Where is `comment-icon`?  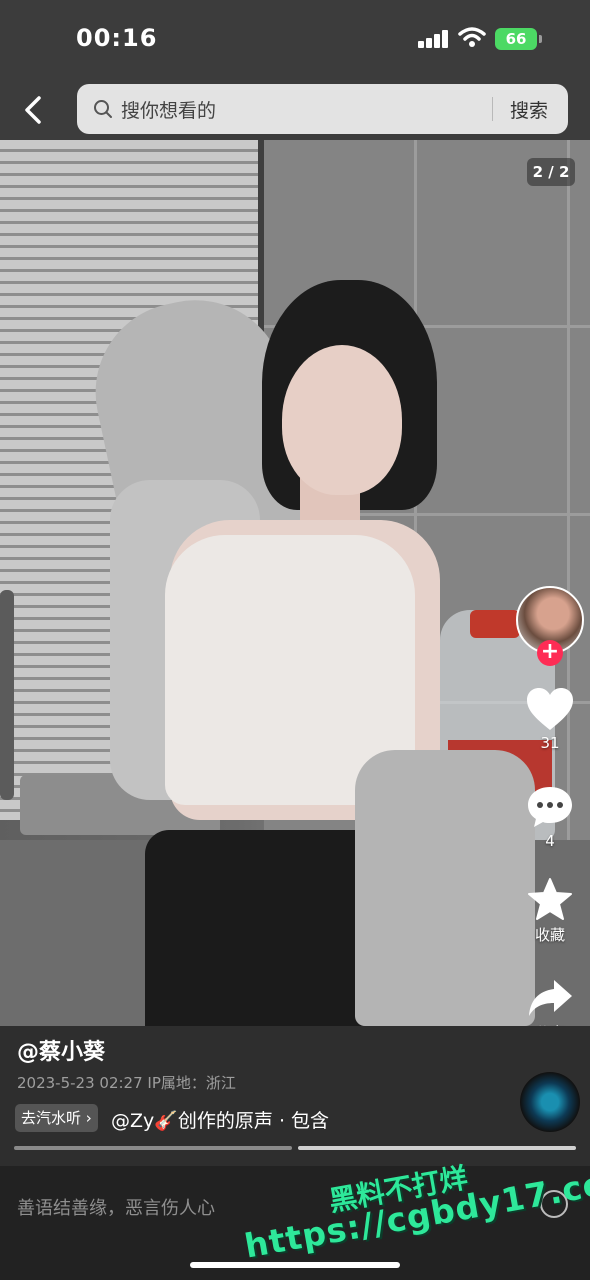
comment-icon is located at coordinates (550, 807).